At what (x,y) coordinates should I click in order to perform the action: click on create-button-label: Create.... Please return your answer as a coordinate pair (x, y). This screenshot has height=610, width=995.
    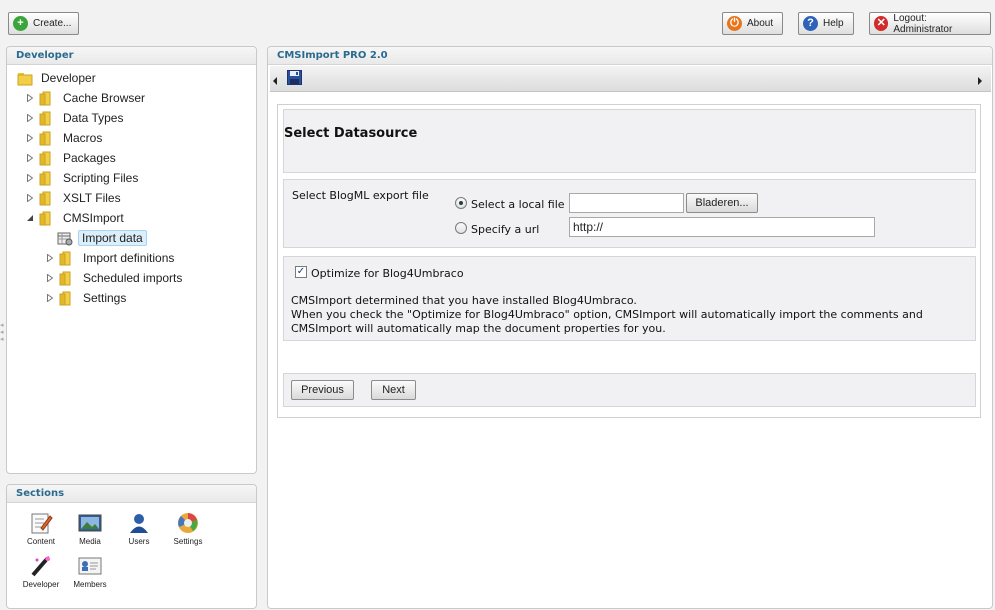
    Looking at the image, I should click on (52, 23).